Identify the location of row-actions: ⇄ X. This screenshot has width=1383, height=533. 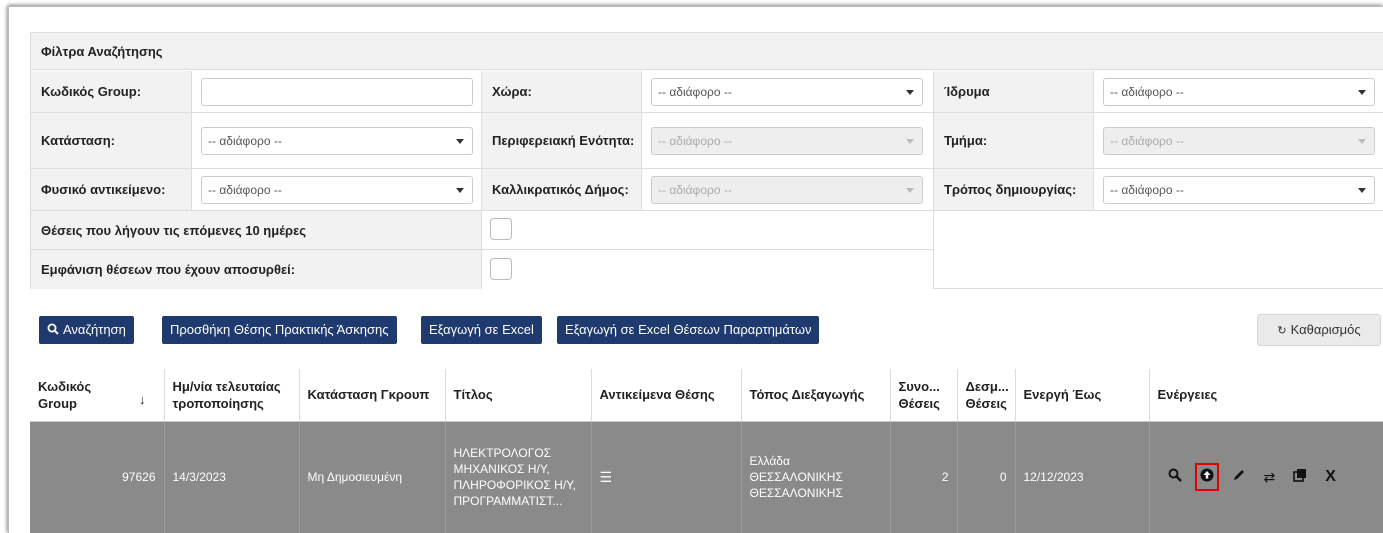
(1267, 477).